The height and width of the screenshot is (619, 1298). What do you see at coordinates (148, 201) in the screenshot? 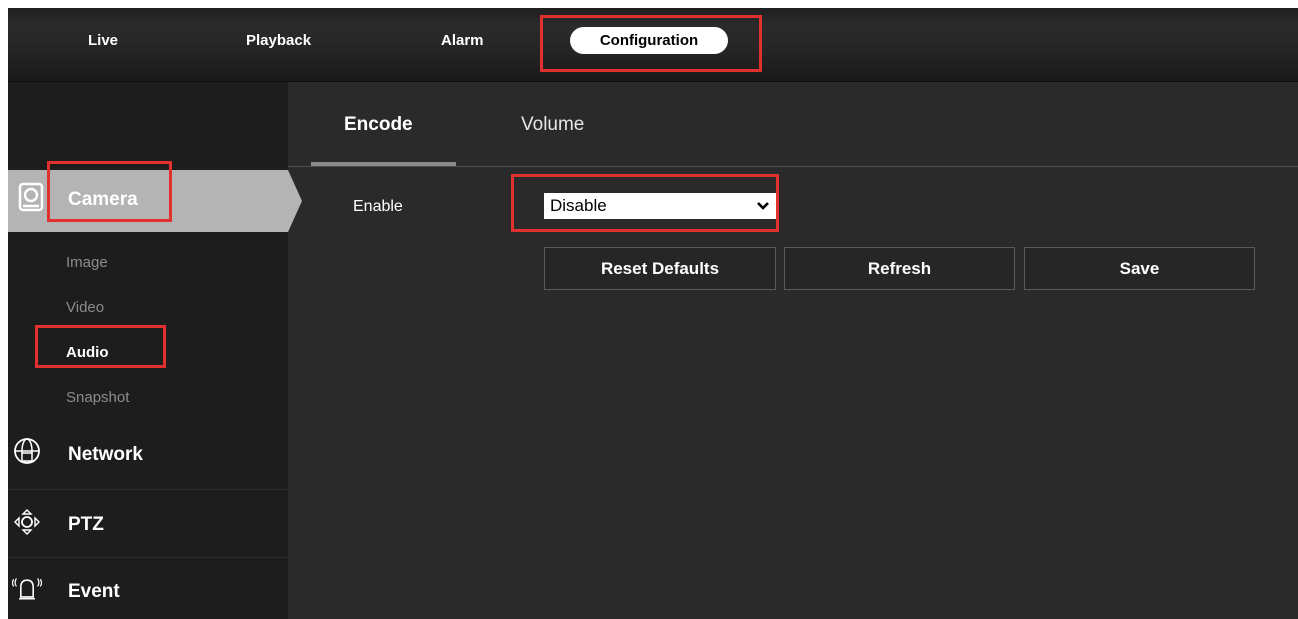
I see `sidebar-item-camera: Camera` at bounding box center [148, 201].